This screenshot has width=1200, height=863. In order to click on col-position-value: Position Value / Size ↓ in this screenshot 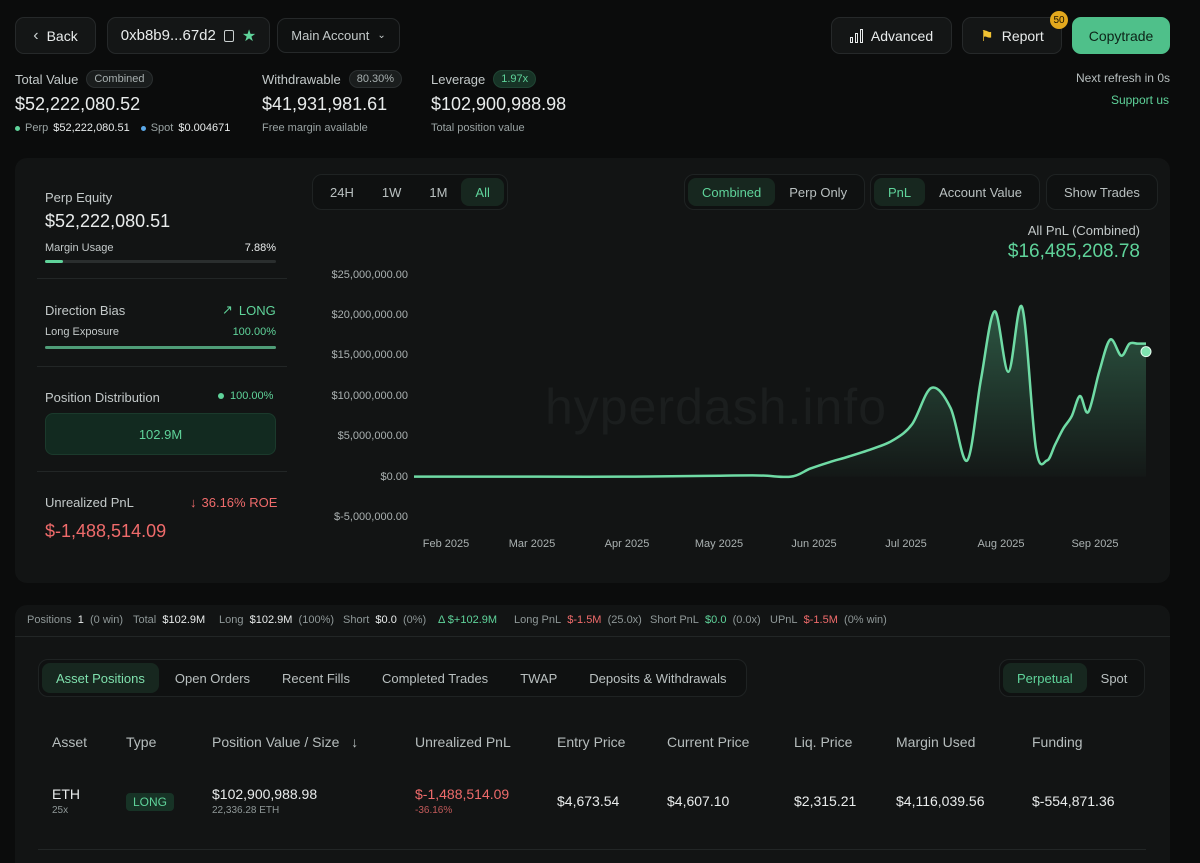, I will do `click(285, 742)`.